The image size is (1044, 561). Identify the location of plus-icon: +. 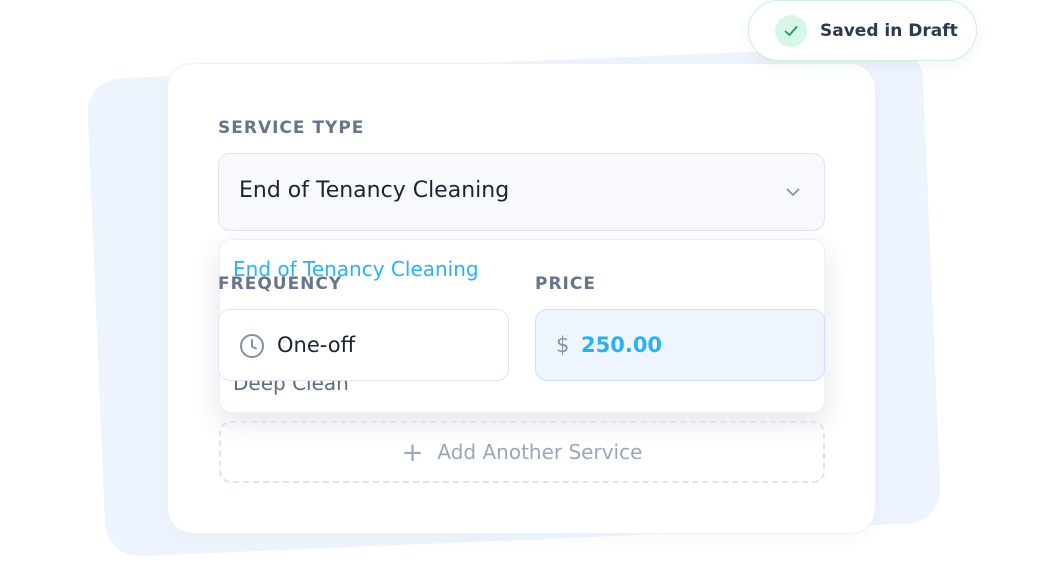
(412, 453).